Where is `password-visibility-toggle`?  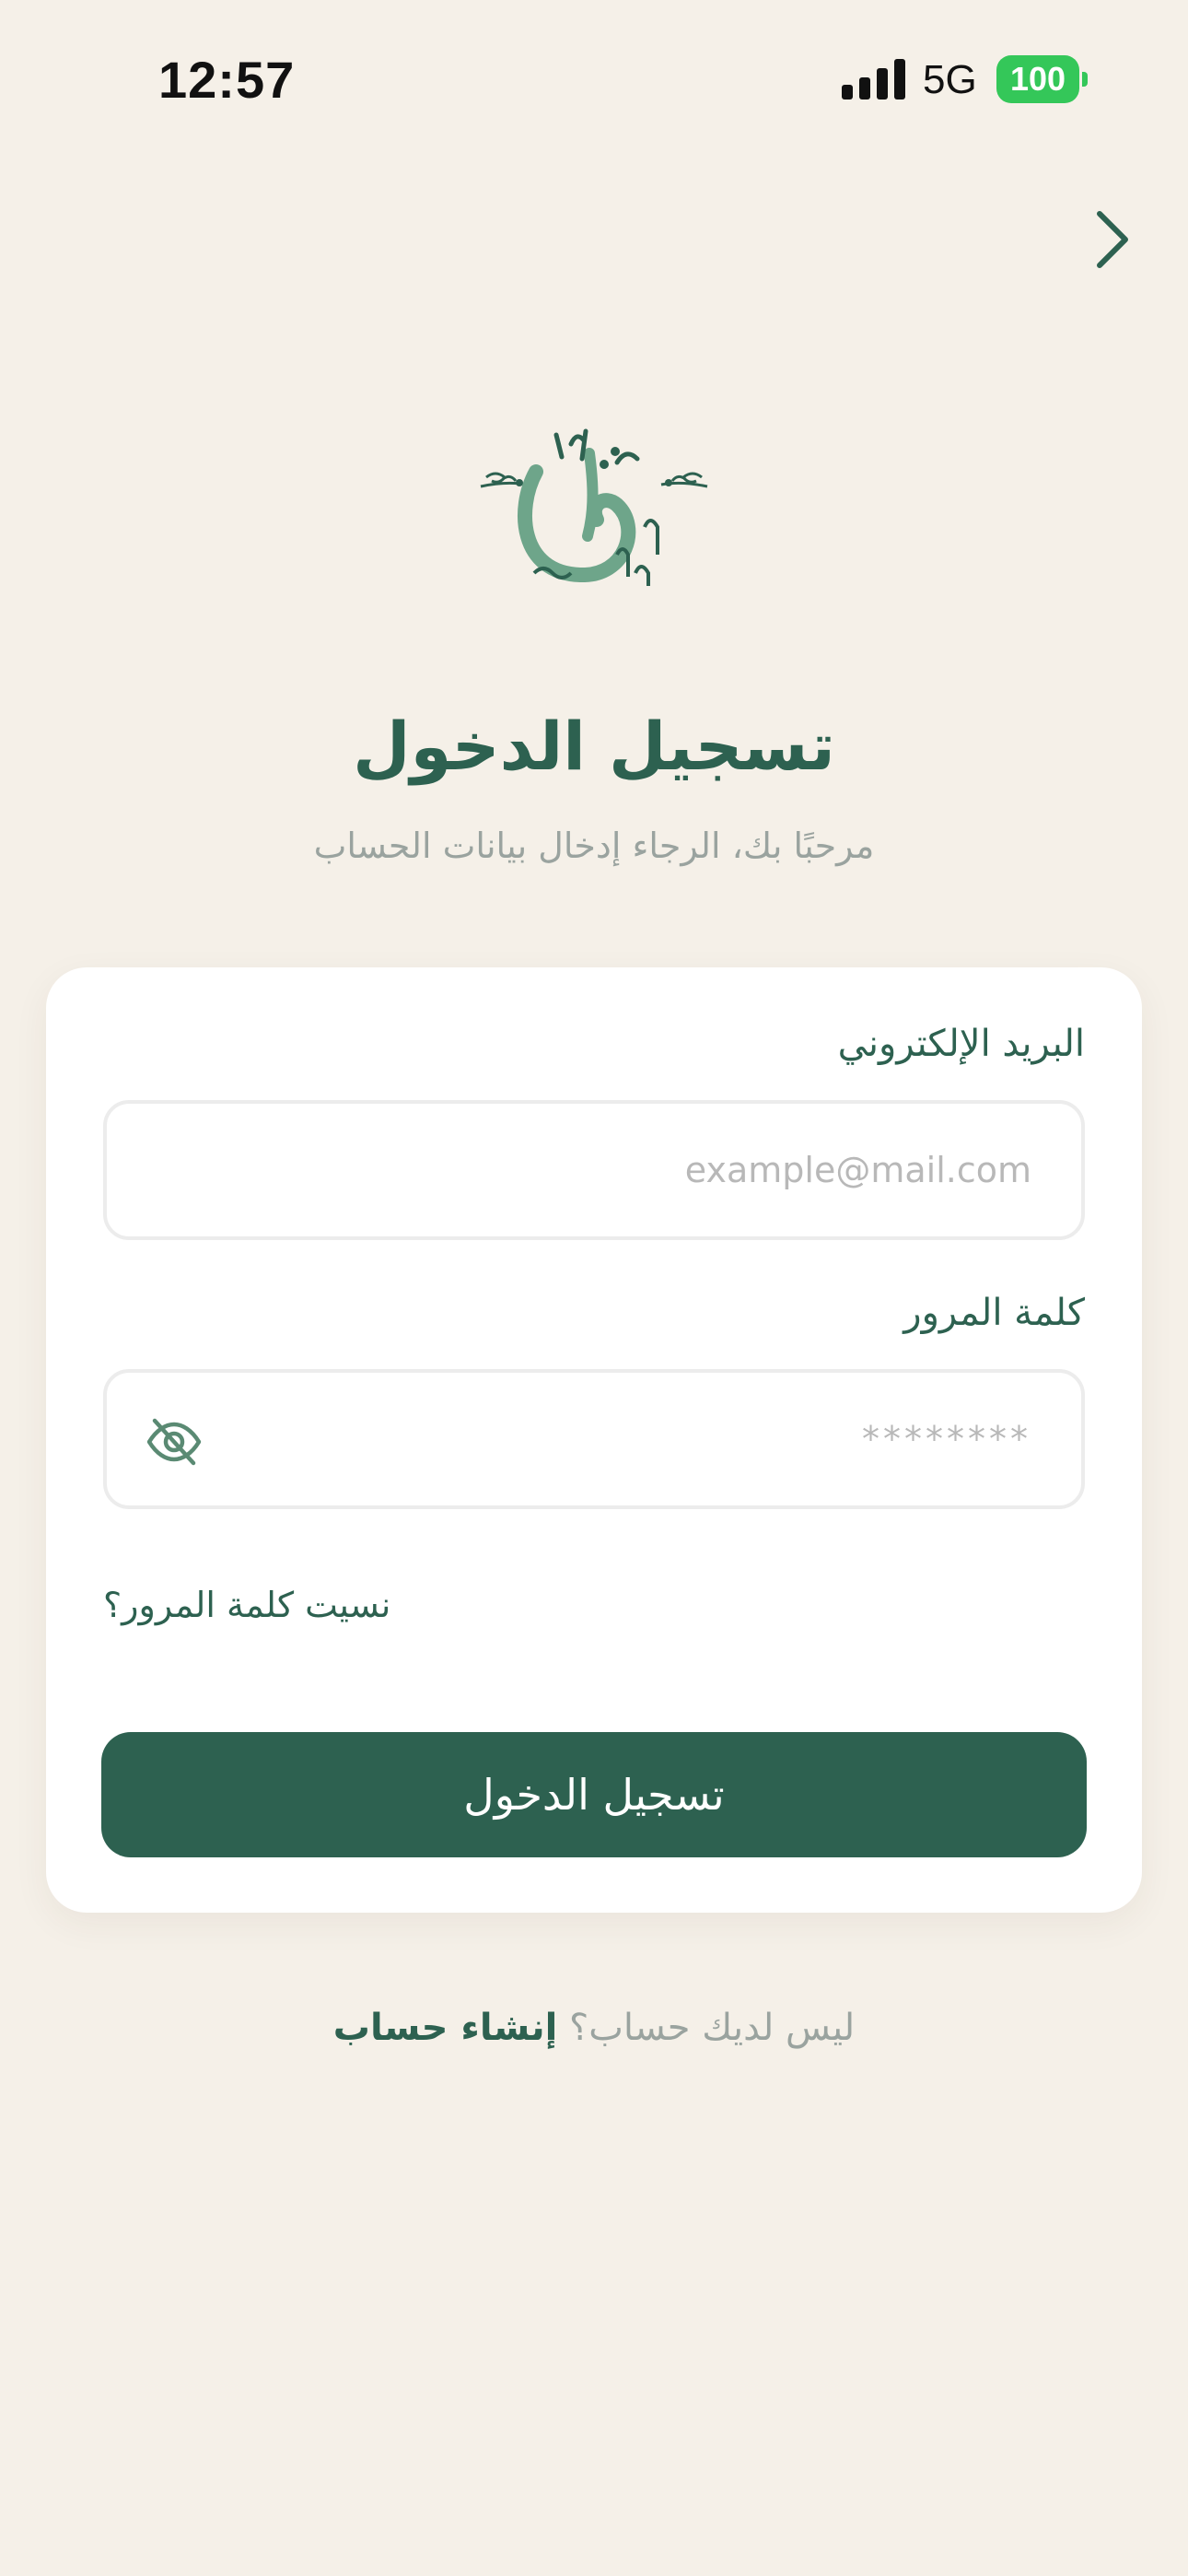
password-visibility-toggle is located at coordinates (174, 1441).